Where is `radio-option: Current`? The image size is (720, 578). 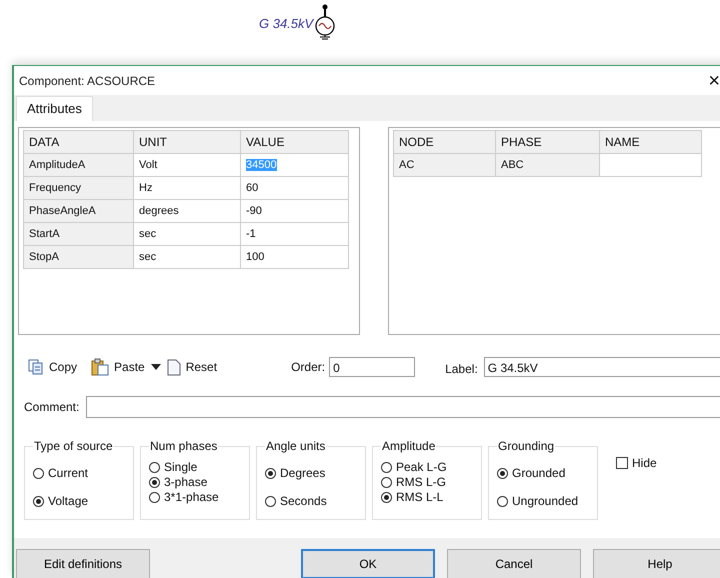 radio-option: Current is located at coordinates (60, 473).